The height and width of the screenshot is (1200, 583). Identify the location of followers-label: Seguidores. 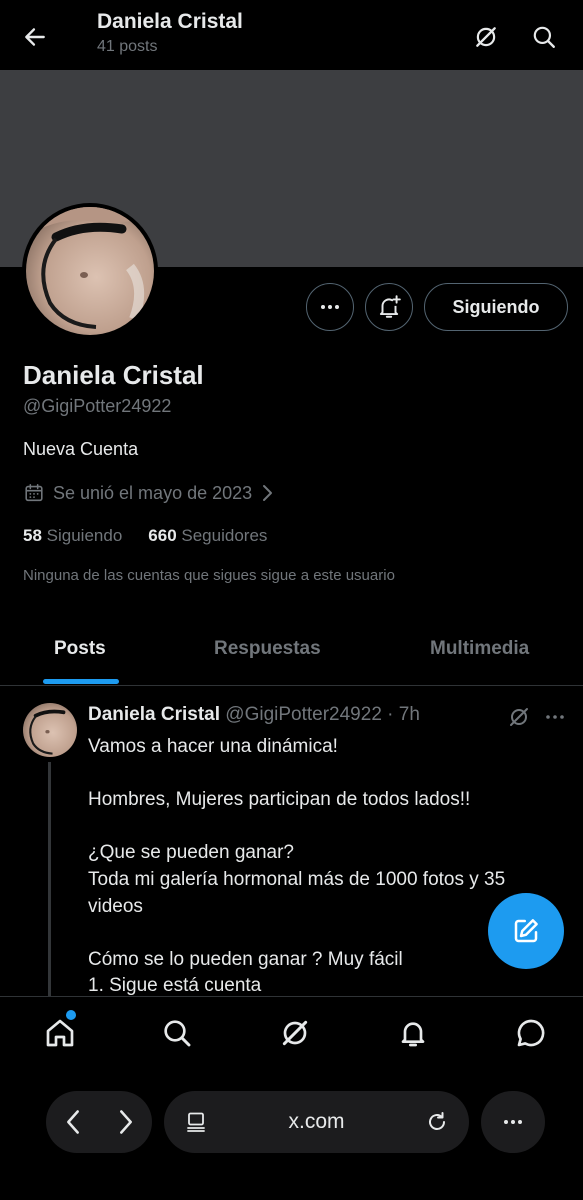
(224, 535).